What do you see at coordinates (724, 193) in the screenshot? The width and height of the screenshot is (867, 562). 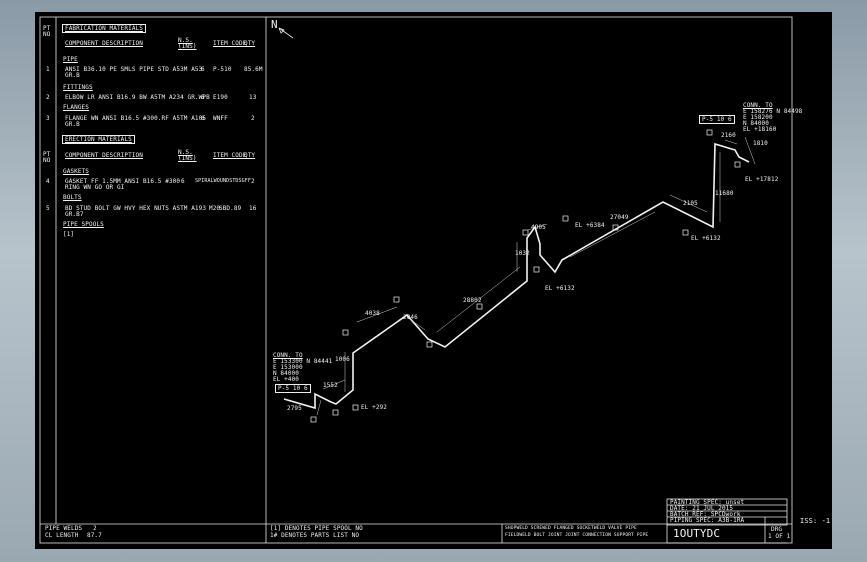 I see `dim-11680: 11680` at bounding box center [724, 193].